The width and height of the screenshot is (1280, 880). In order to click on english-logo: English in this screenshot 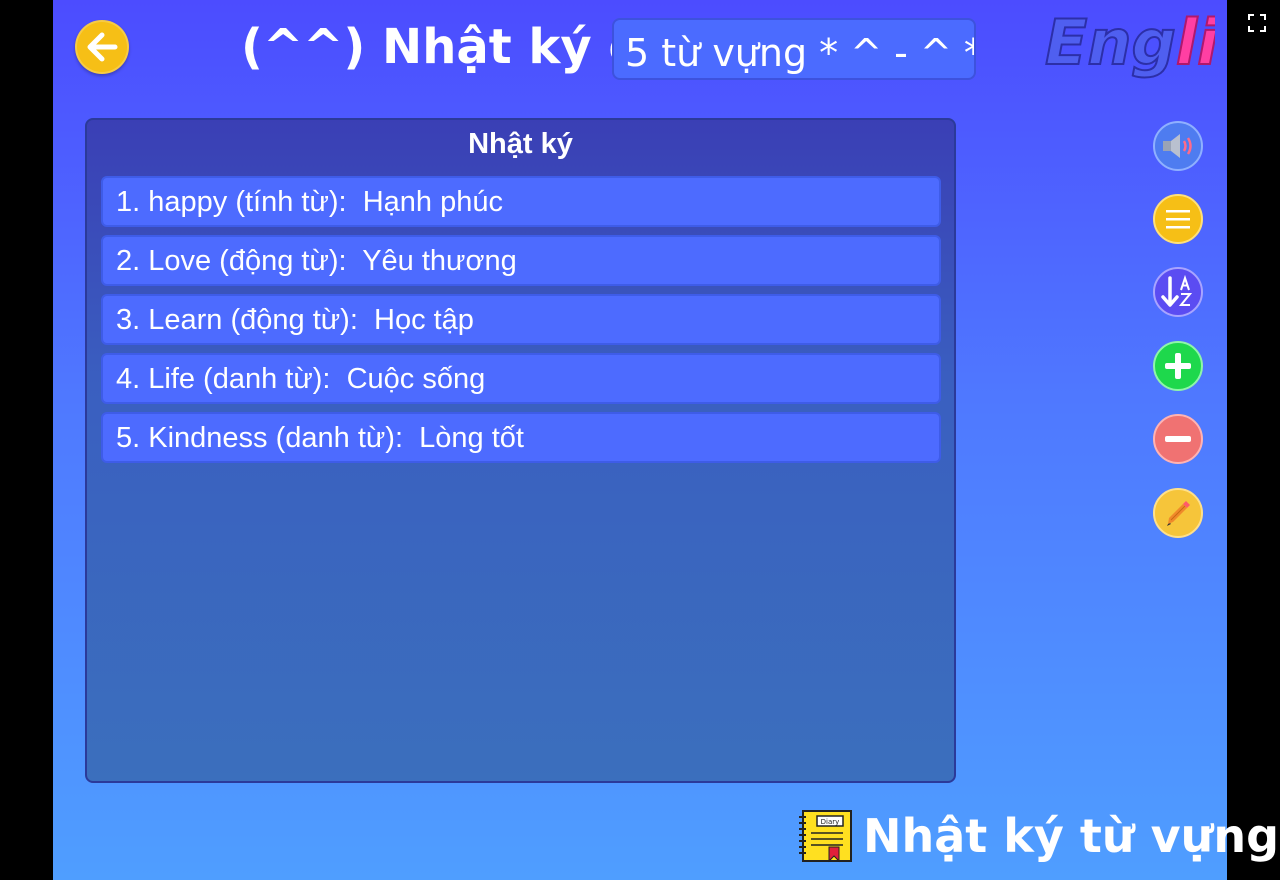, I will do `click(1129, 42)`.